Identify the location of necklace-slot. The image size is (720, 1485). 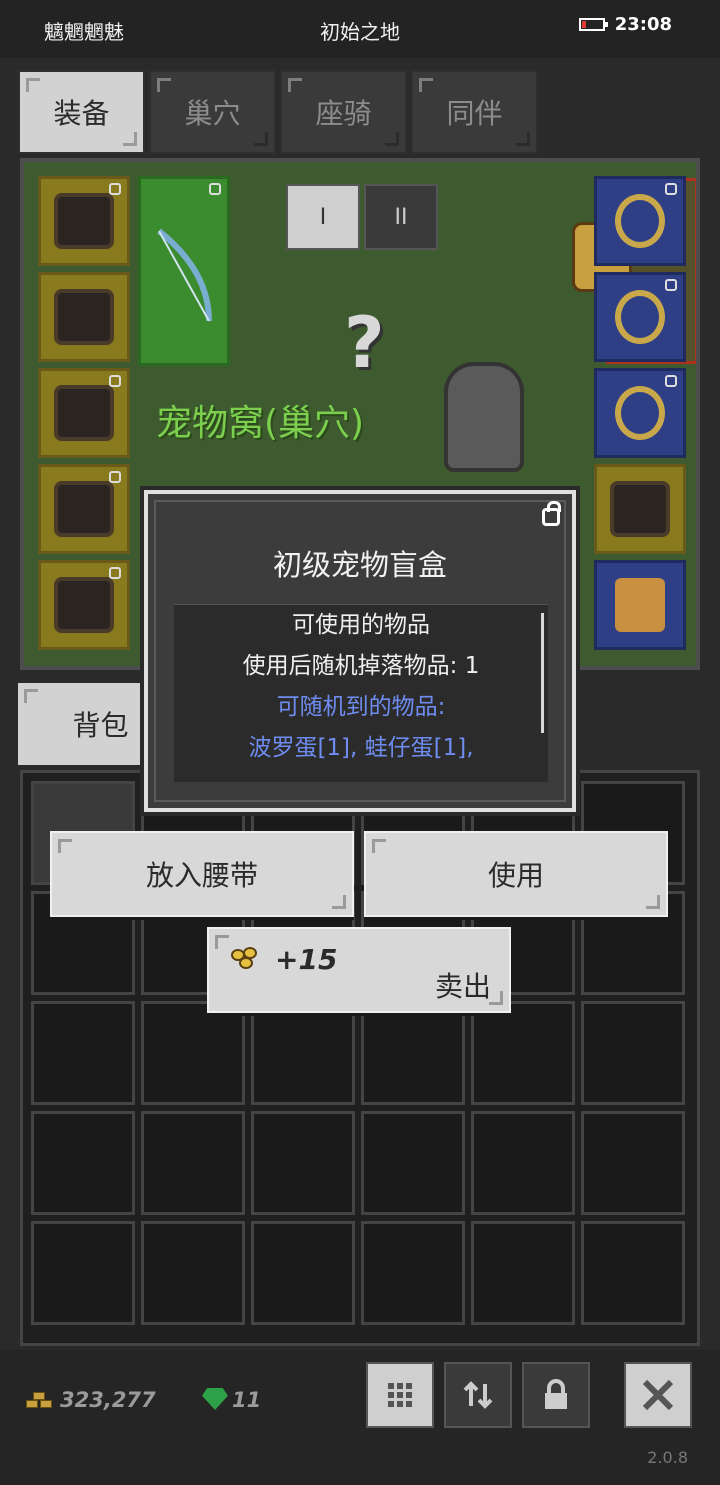
(640, 221).